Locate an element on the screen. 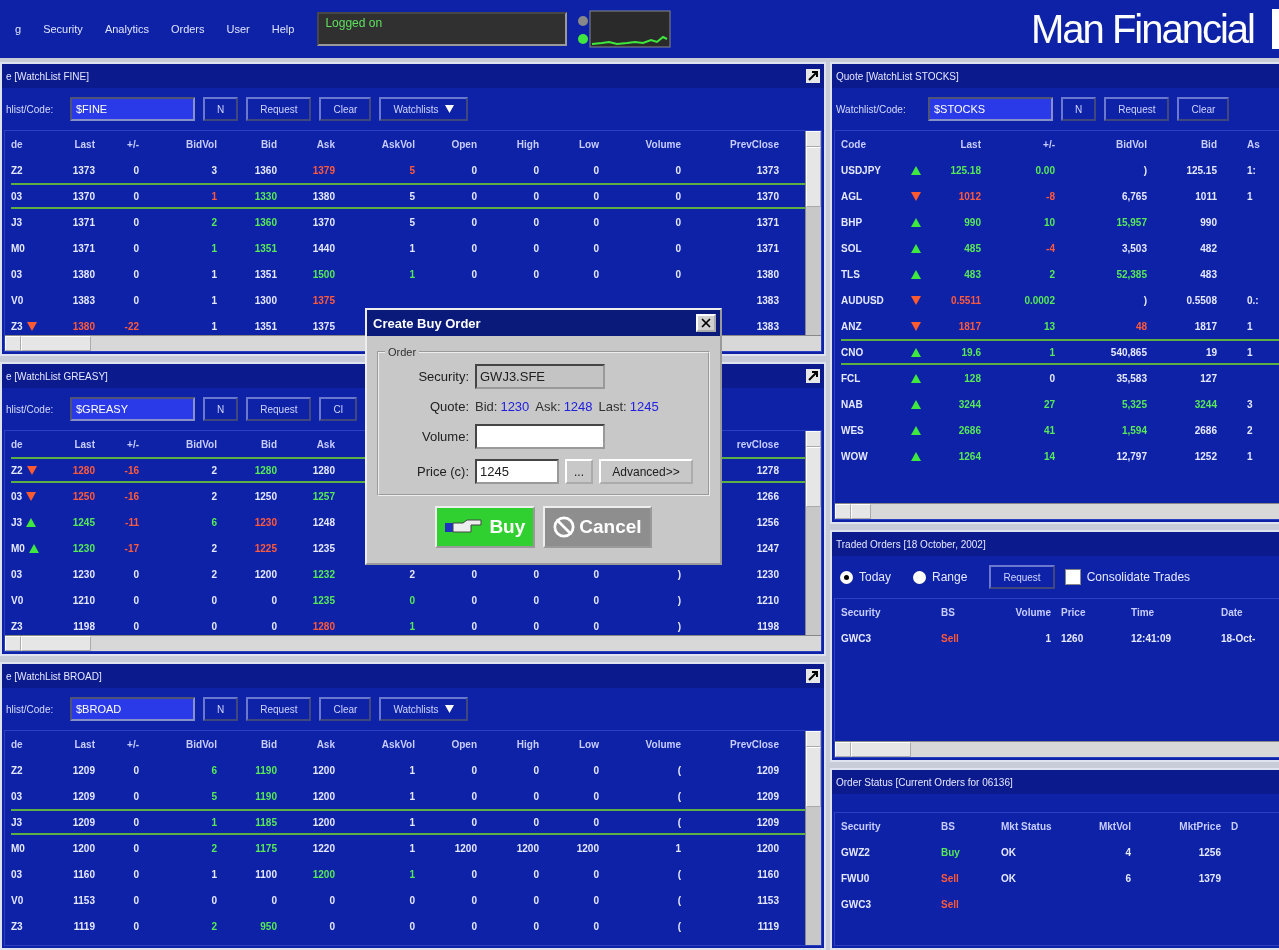 The height and width of the screenshot is (950, 1279). column-header: AskVol is located at coordinates (398, 144).